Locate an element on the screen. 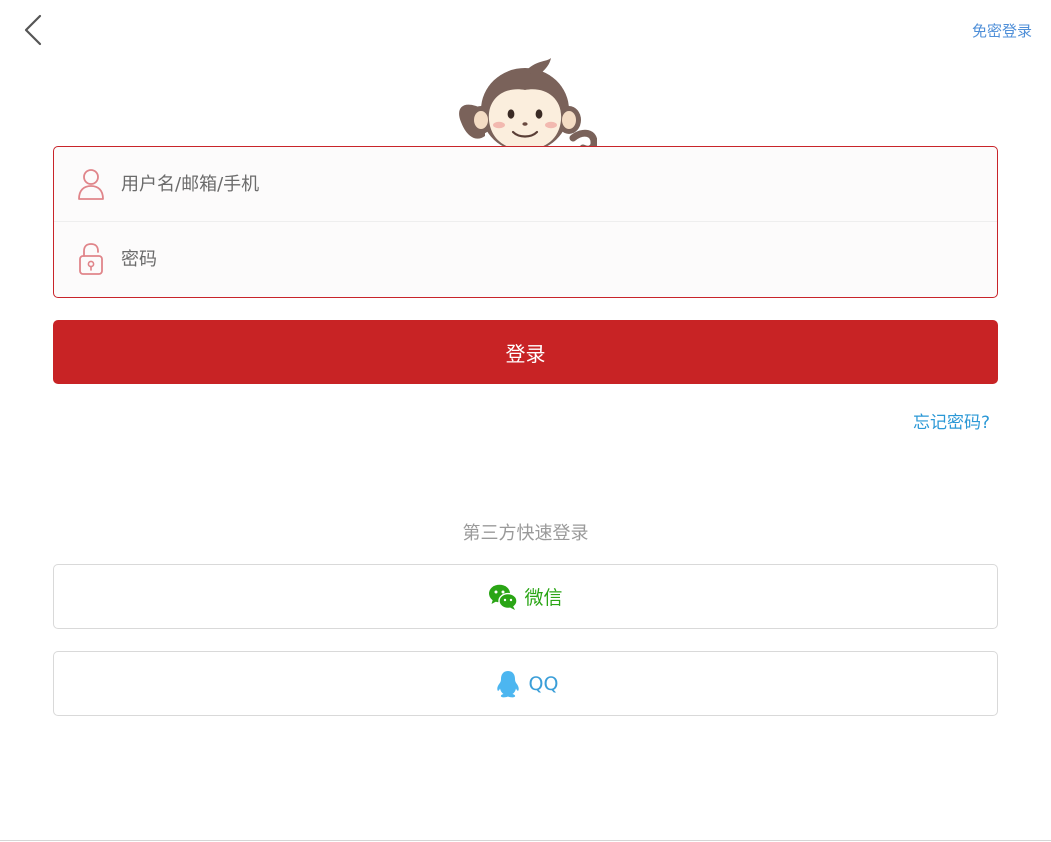 This screenshot has height=842, width=1051. passwordless-login-link: 免密登录 is located at coordinates (1002, 30).